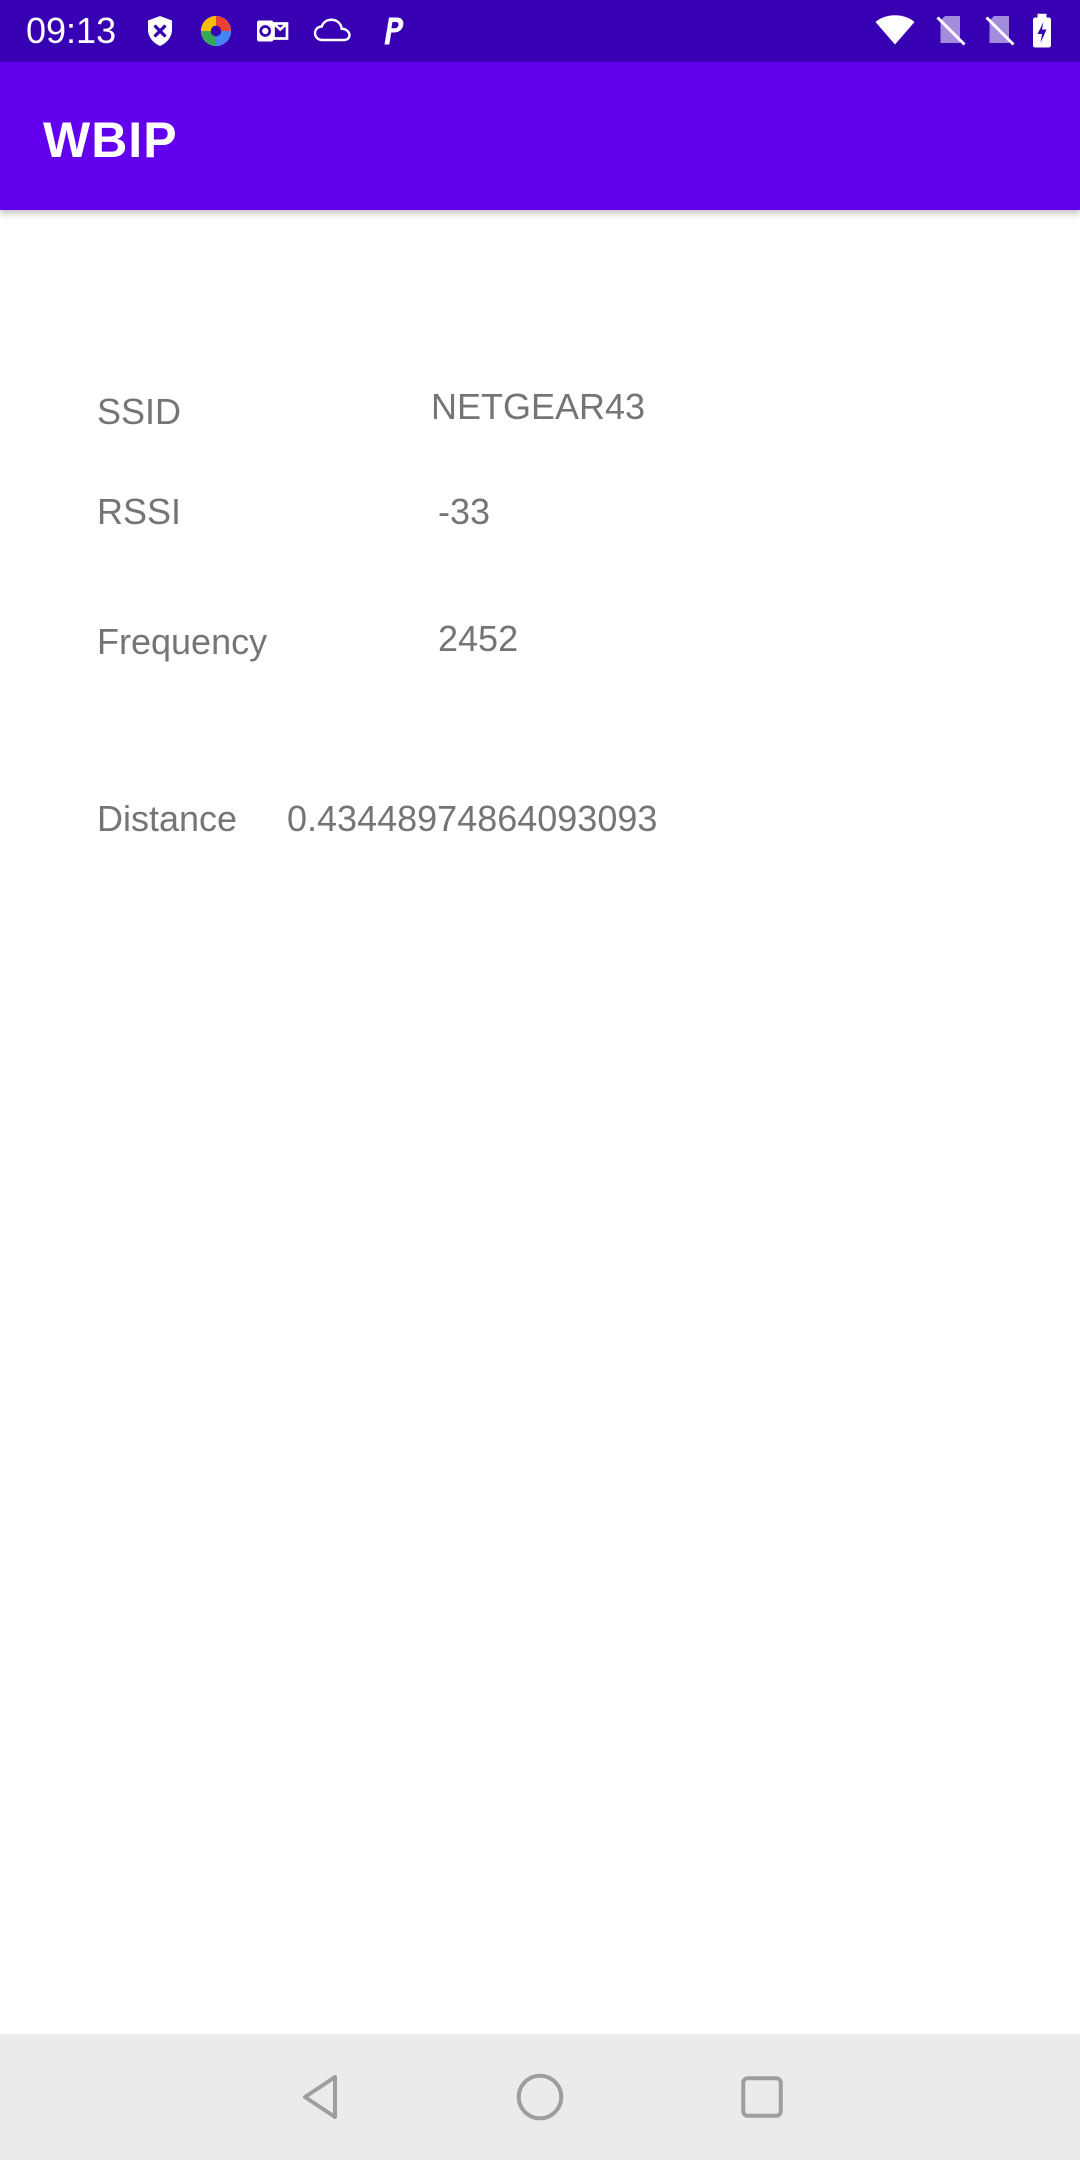 The image size is (1080, 2160). I want to click on rssi-label: RSSI, so click(139, 511).